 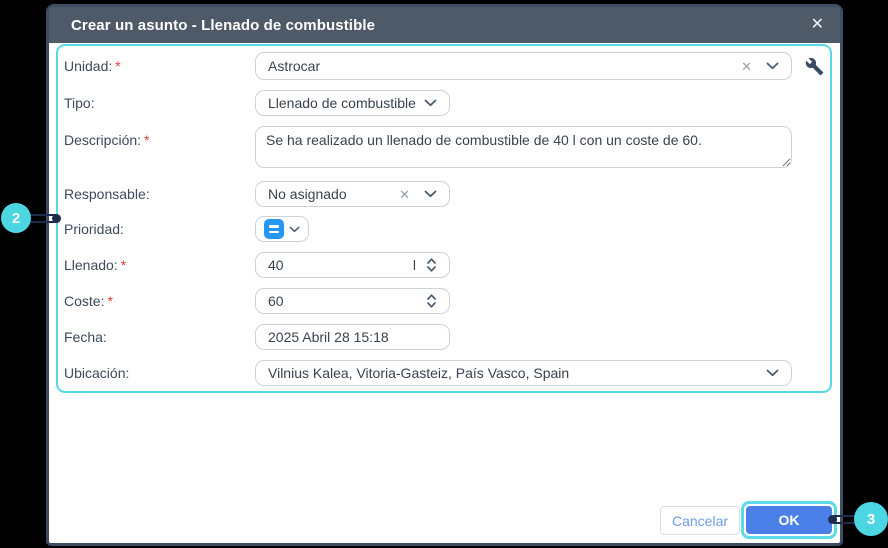 What do you see at coordinates (871, 519) in the screenshot?
I see `step-3-badge: 3` at bounding box center [871, 519].